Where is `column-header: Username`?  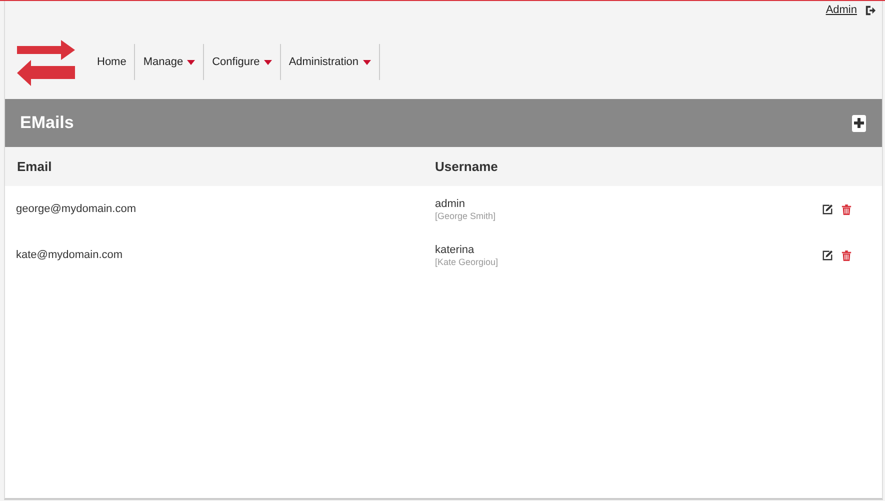 column-header: Username is located at coordinates (467, 166).